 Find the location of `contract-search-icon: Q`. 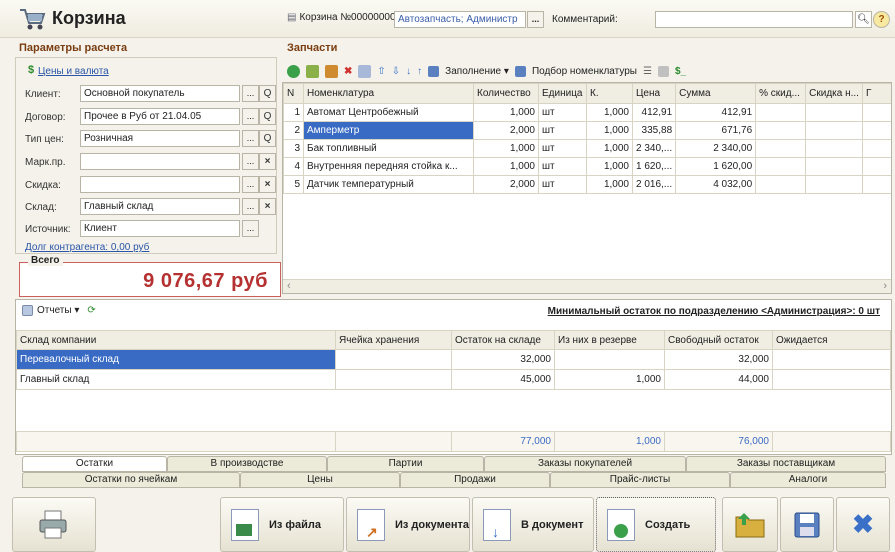

contract-search-icon: Q is located at coordinates (267, 116).